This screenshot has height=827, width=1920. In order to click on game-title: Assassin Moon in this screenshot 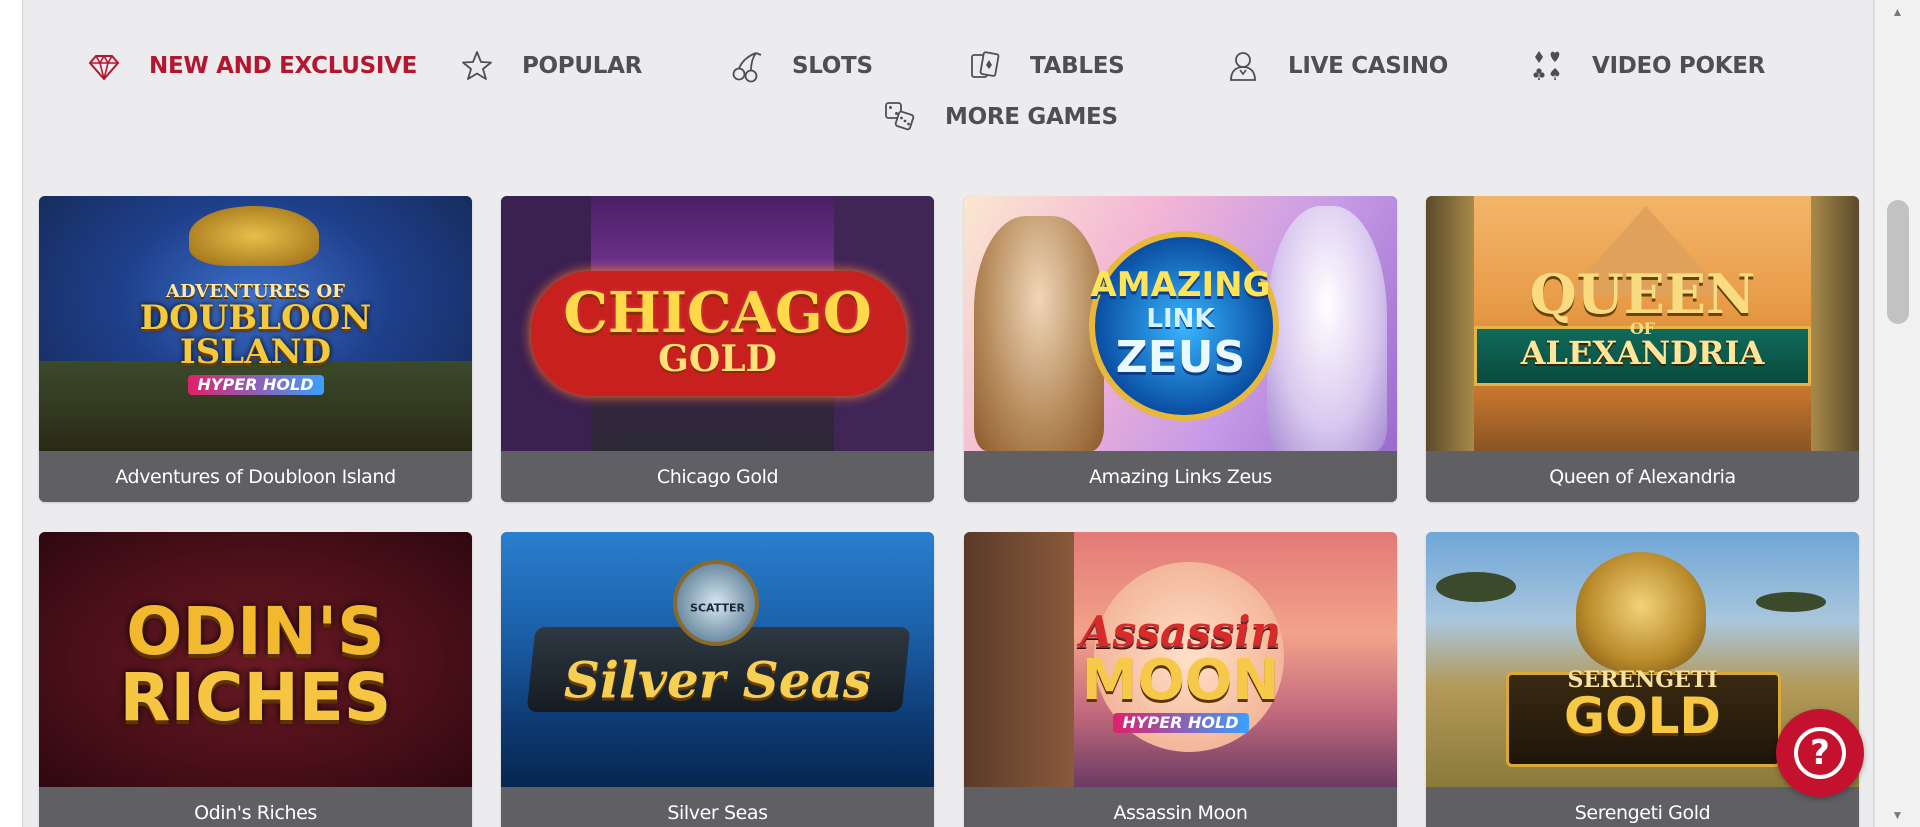, I will do `click(1180, 807)`.